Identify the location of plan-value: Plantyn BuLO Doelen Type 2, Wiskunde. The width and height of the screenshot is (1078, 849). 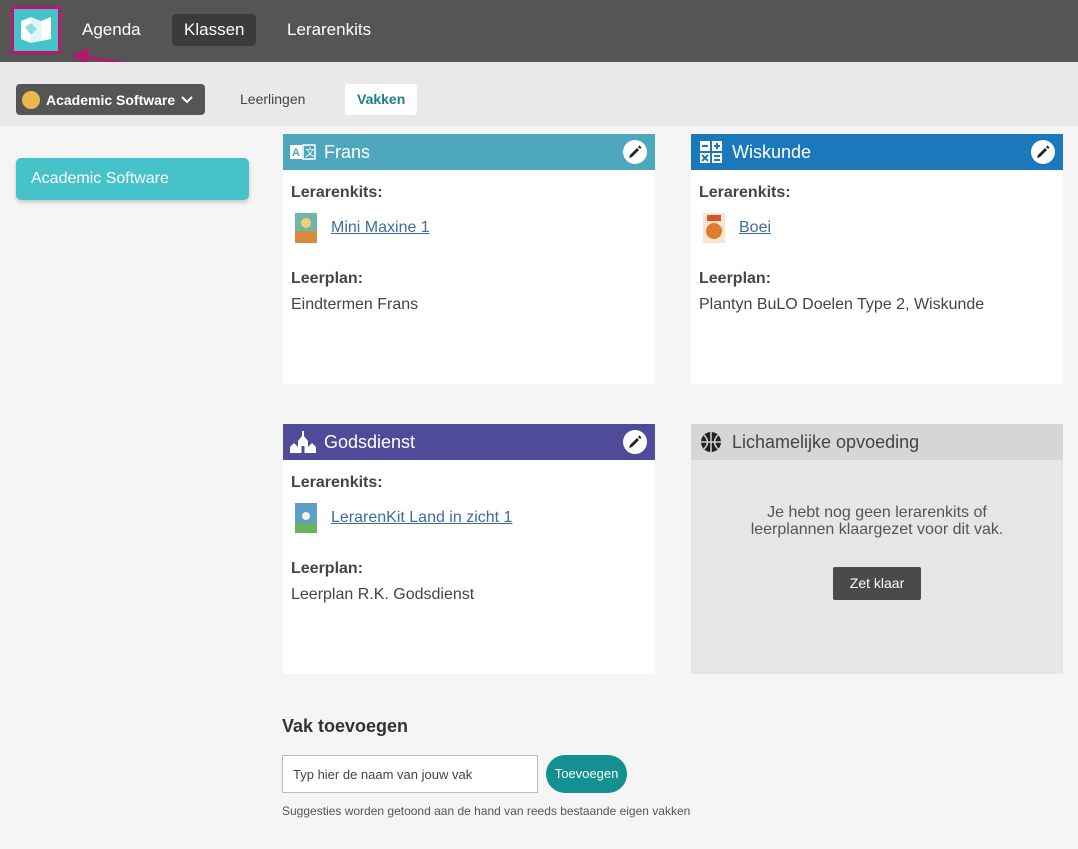
(842, 304).